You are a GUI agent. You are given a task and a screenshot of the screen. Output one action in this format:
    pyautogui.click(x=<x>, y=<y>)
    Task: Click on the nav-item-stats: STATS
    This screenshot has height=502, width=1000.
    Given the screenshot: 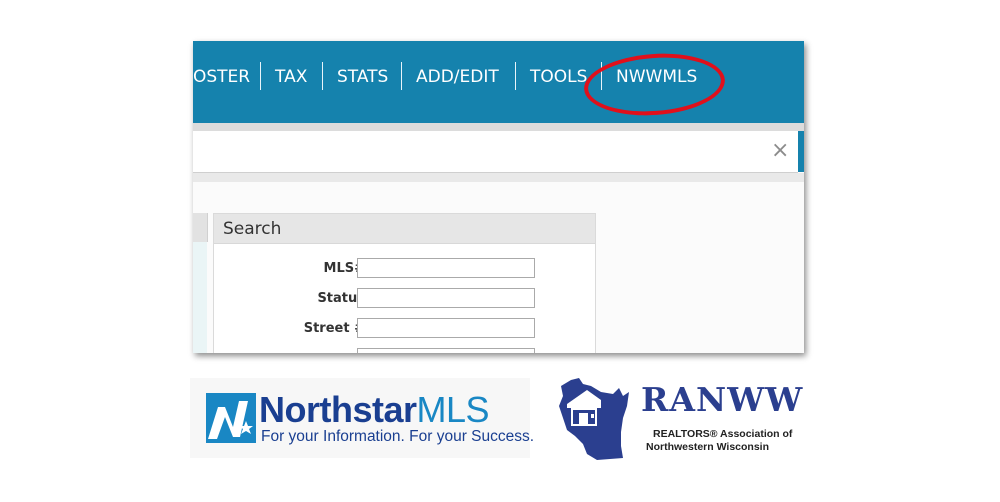 What is the action you would take?
    pyautogui.click(x=362, y=77)
    